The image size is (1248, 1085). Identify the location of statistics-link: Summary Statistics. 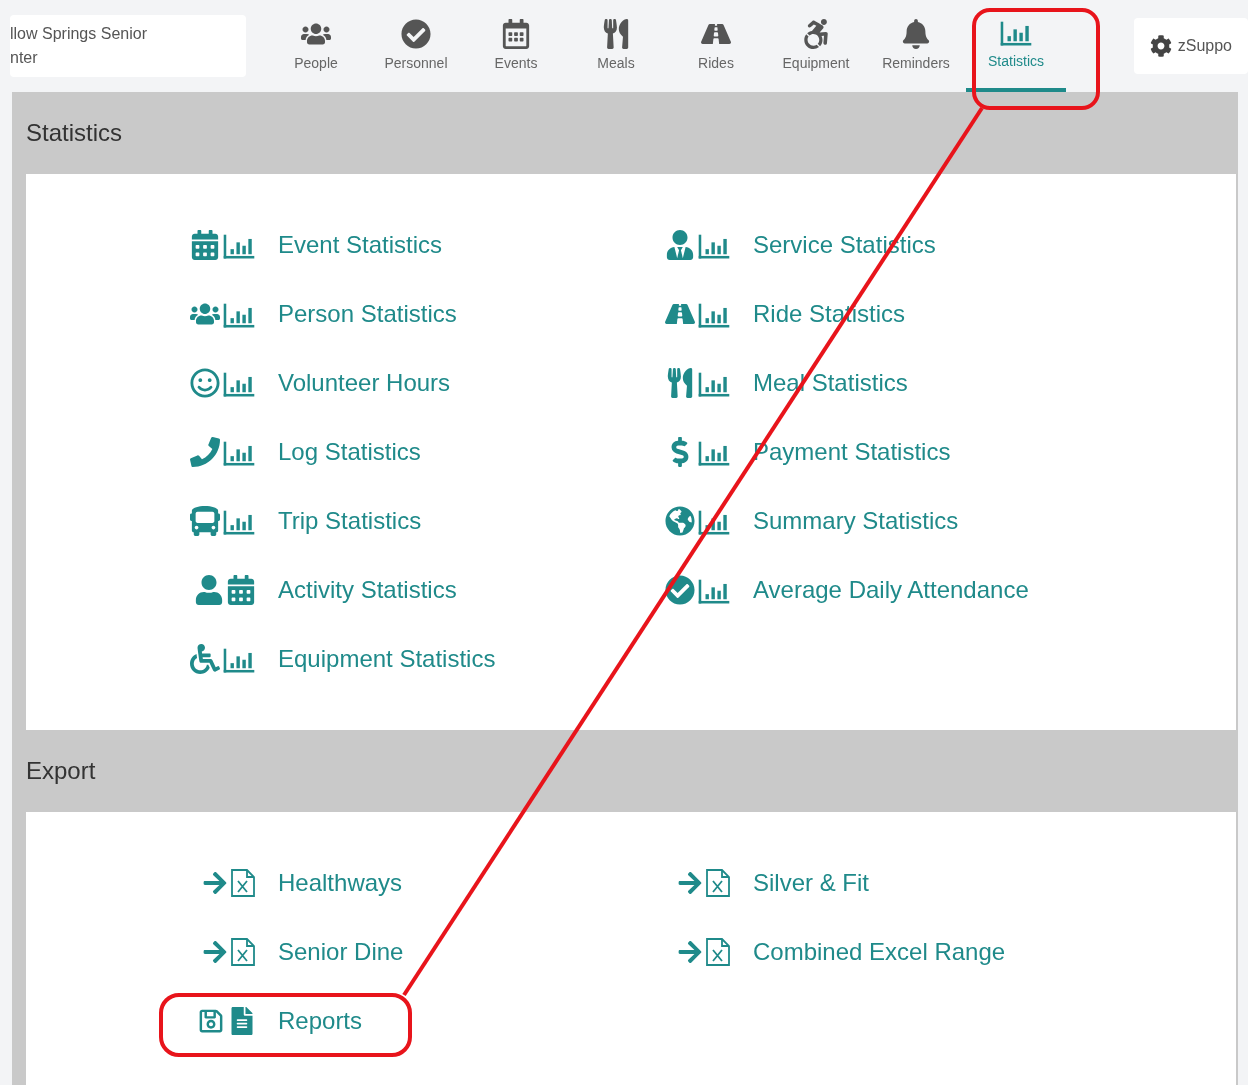
(943, 521).